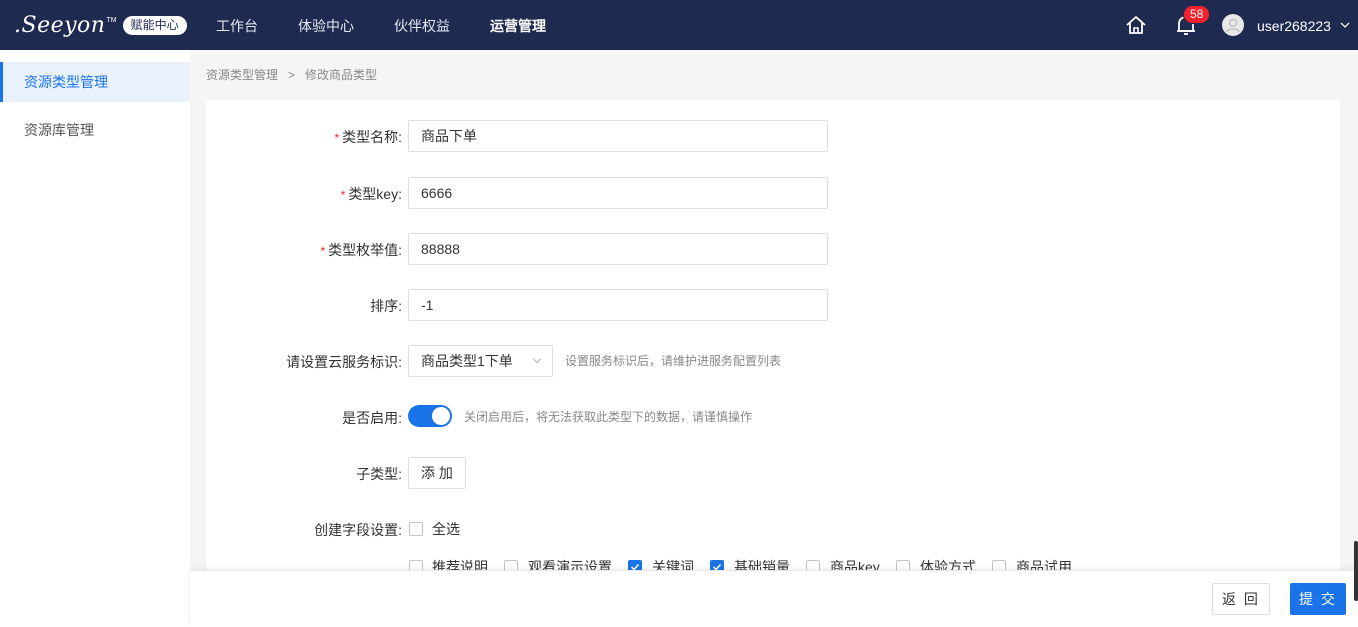  Describe the element at coordinates (111, 20) in the screenshot. I see `logo-trademark: TM` at that location.